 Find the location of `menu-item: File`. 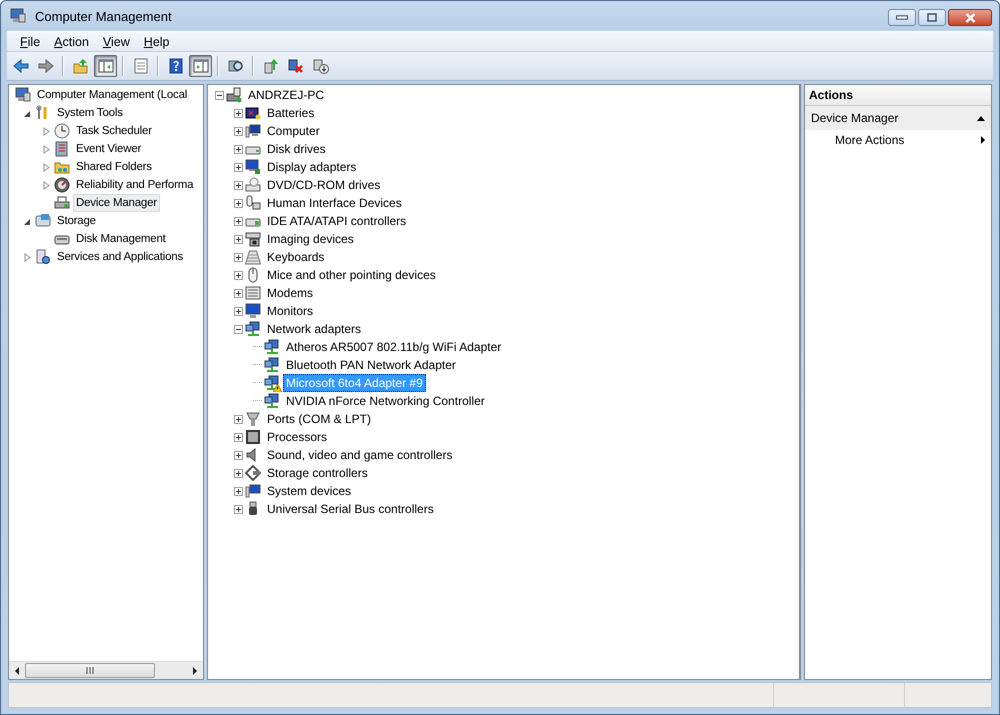

menu-item: File is located at coordinates (30, 41).